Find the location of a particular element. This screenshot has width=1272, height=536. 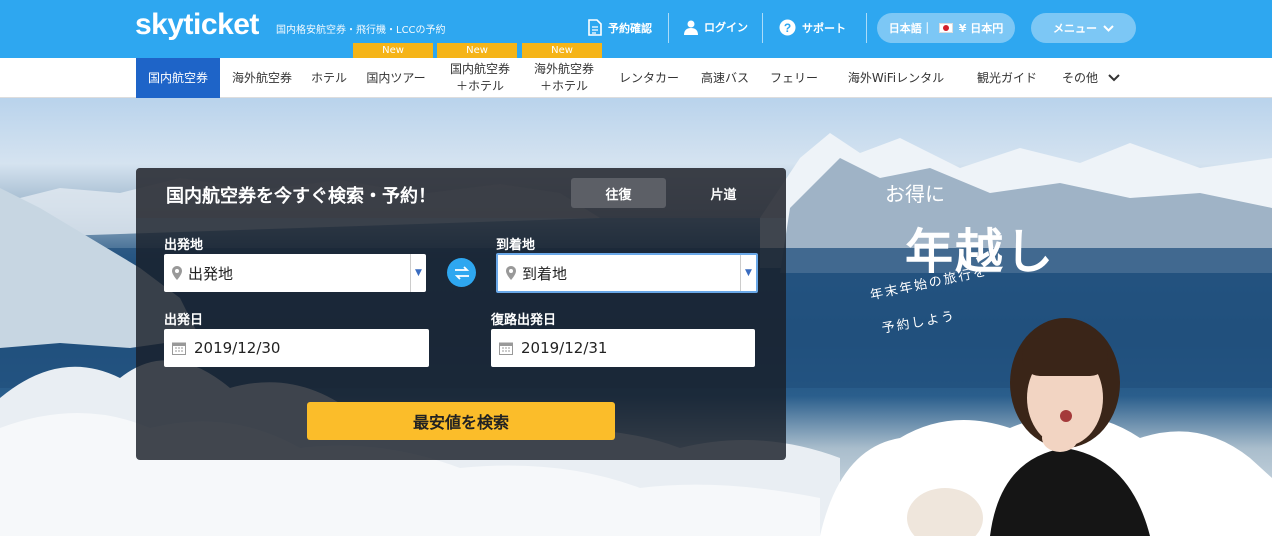

origin-select: 出発地 ▼ is located at coordinates (295, 273).